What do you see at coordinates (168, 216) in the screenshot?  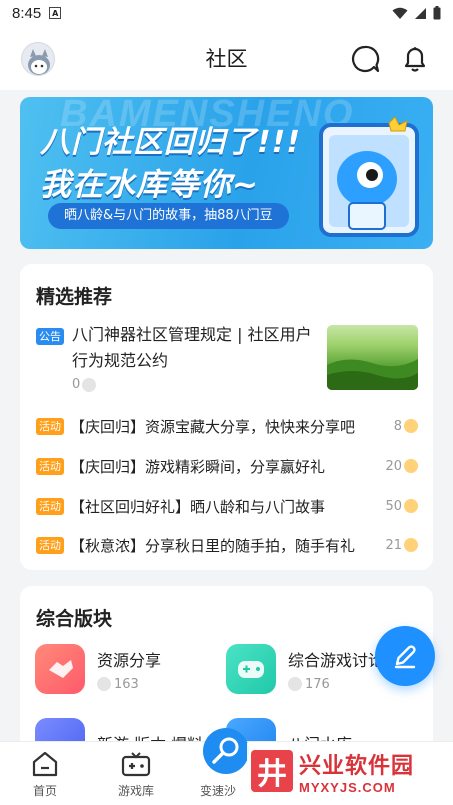 I see `banner-pill: 晒八龄&与八门的故事，抽88八门豆` at bounding box center [168, 216].